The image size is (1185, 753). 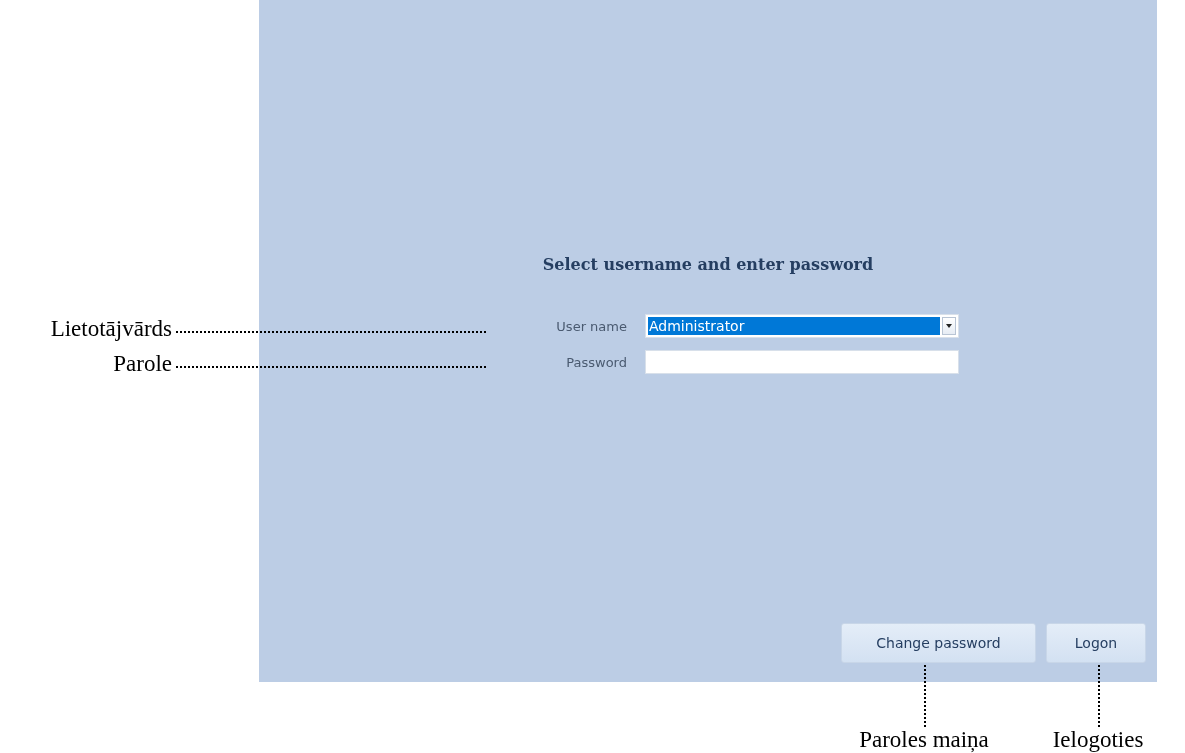 What do you see at coordinates (949, 326) in the screenshot?
I see `caret-icon` at bounding box center [949, 326].